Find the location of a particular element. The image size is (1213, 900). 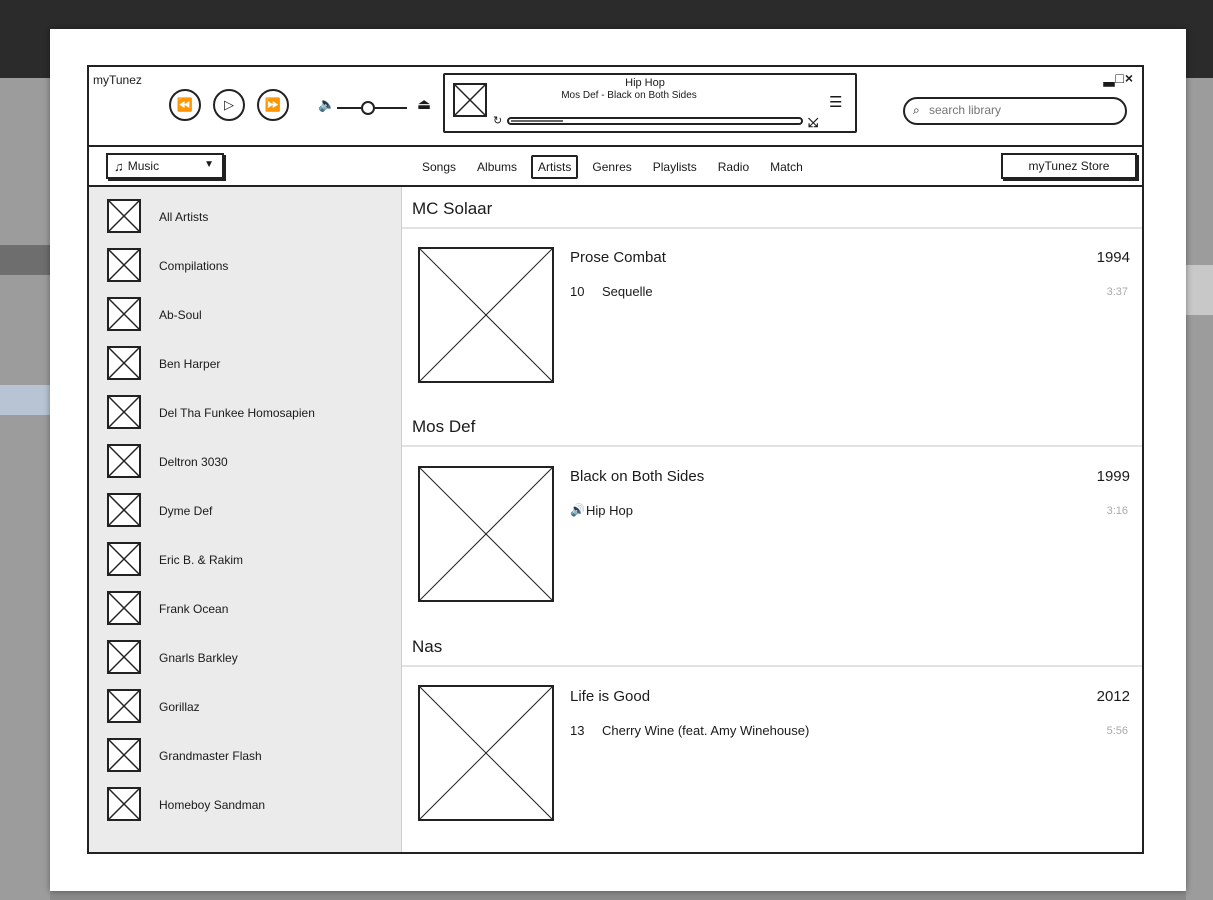

sidebar-item-gorillaz: Gorillaz is located at coordinates (252, 709).